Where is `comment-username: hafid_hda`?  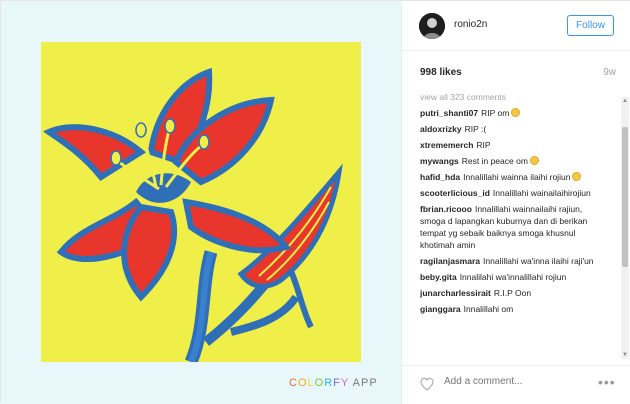 comment-username: hafid_hda is located at coordinates (440, 177).